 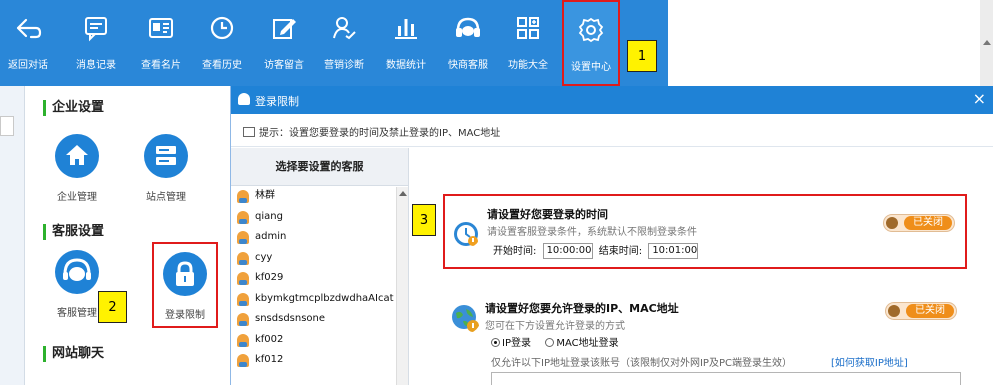 What do you see at coordinates (673, 251) in the screenshot?
I see `end-time-input: 10:01:00` at bounding box center [673, 251].